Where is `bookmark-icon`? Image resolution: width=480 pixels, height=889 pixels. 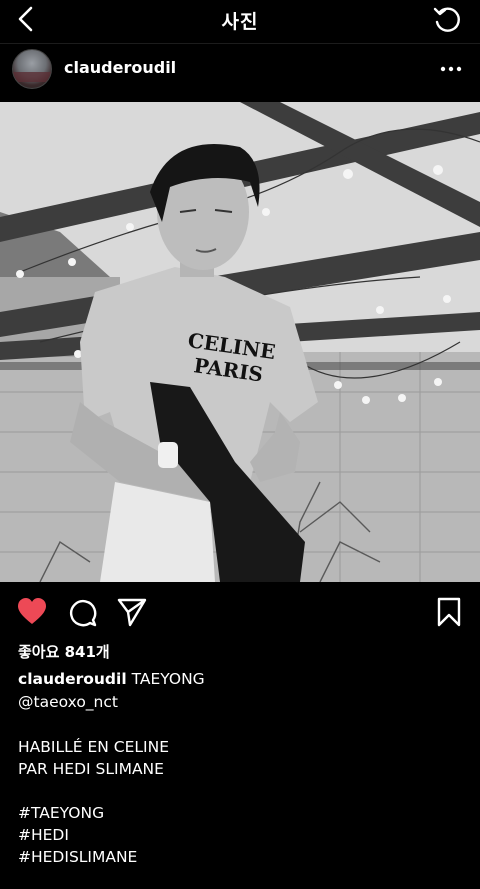
bookmark-icon is located at coordinates (449, 612).